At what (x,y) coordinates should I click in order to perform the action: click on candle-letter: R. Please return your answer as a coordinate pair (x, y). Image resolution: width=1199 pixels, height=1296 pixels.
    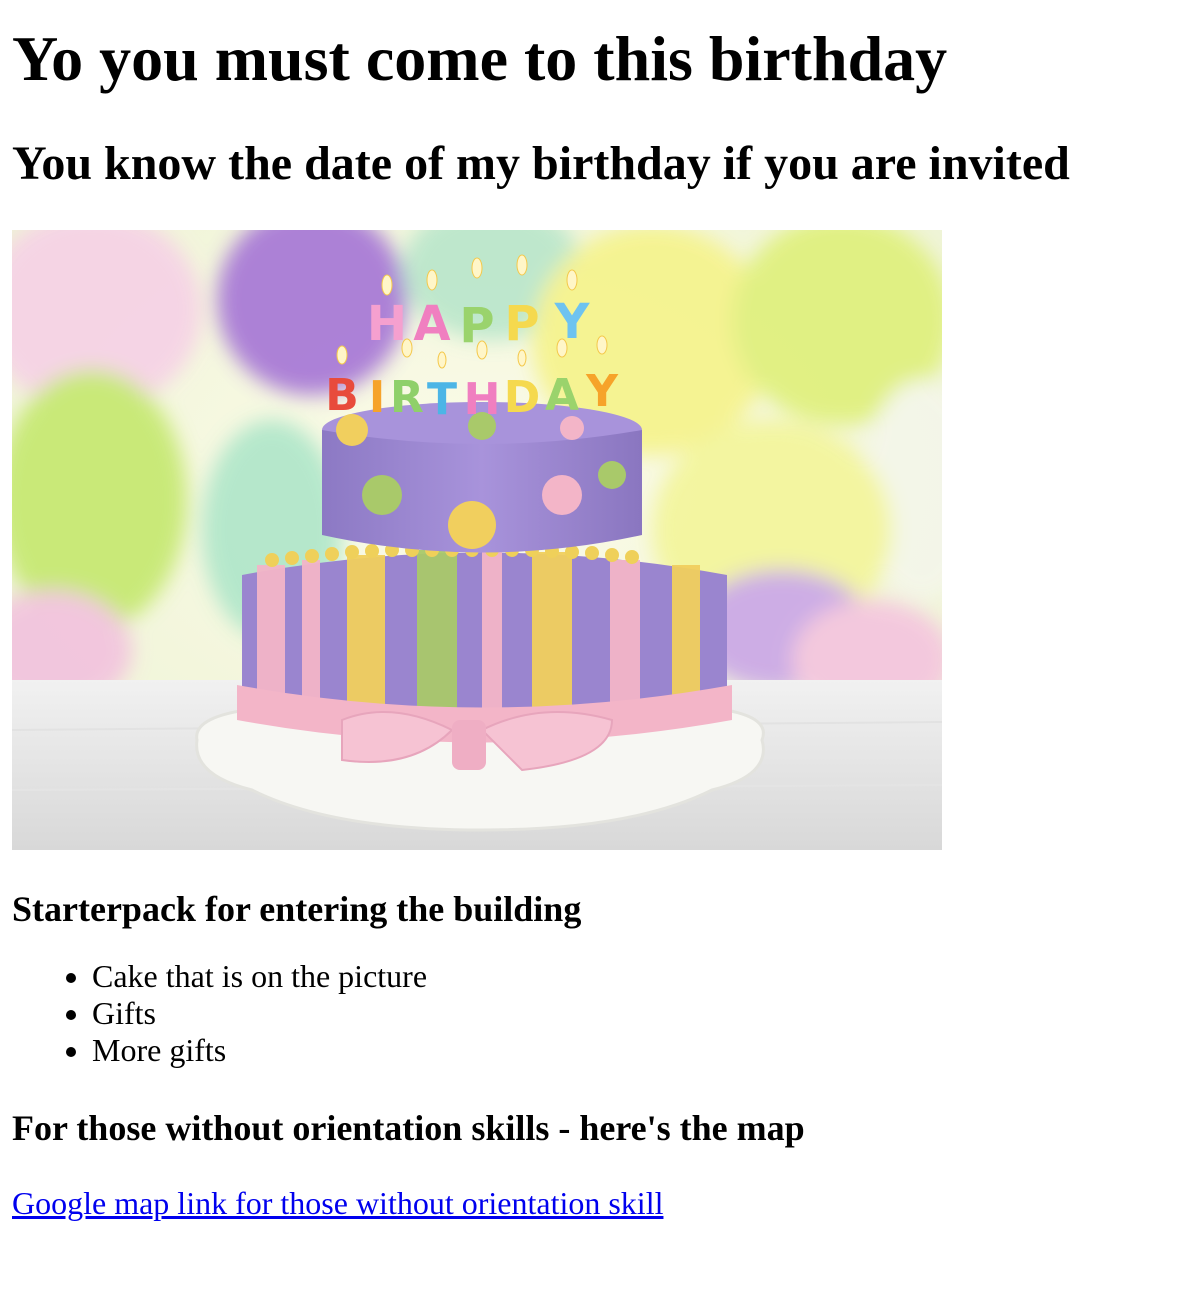
    Looking at the image, I should click on (407, 397).